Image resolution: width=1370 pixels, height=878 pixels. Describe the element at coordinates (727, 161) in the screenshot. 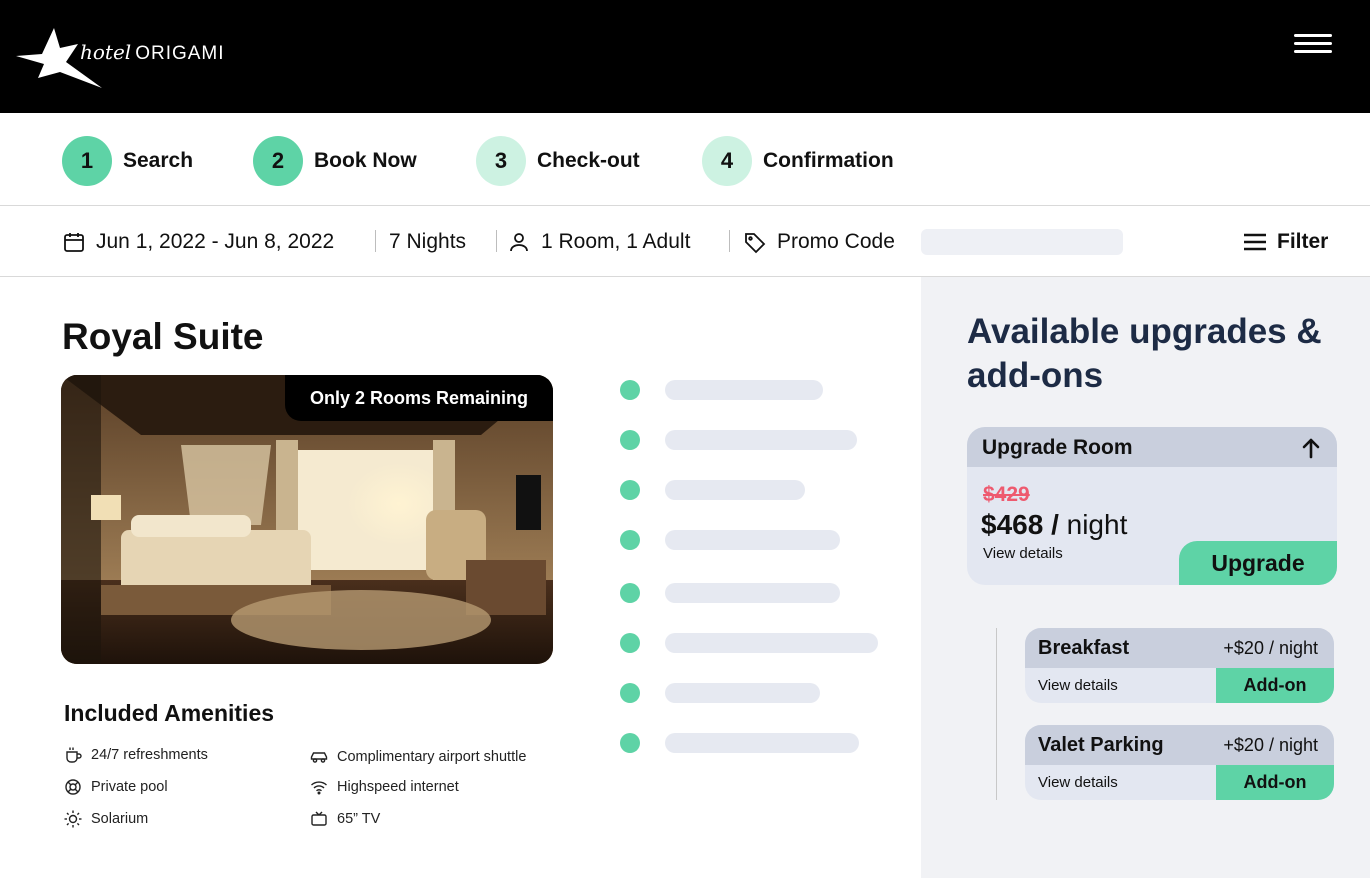

I see `step-number: 4` at that location.